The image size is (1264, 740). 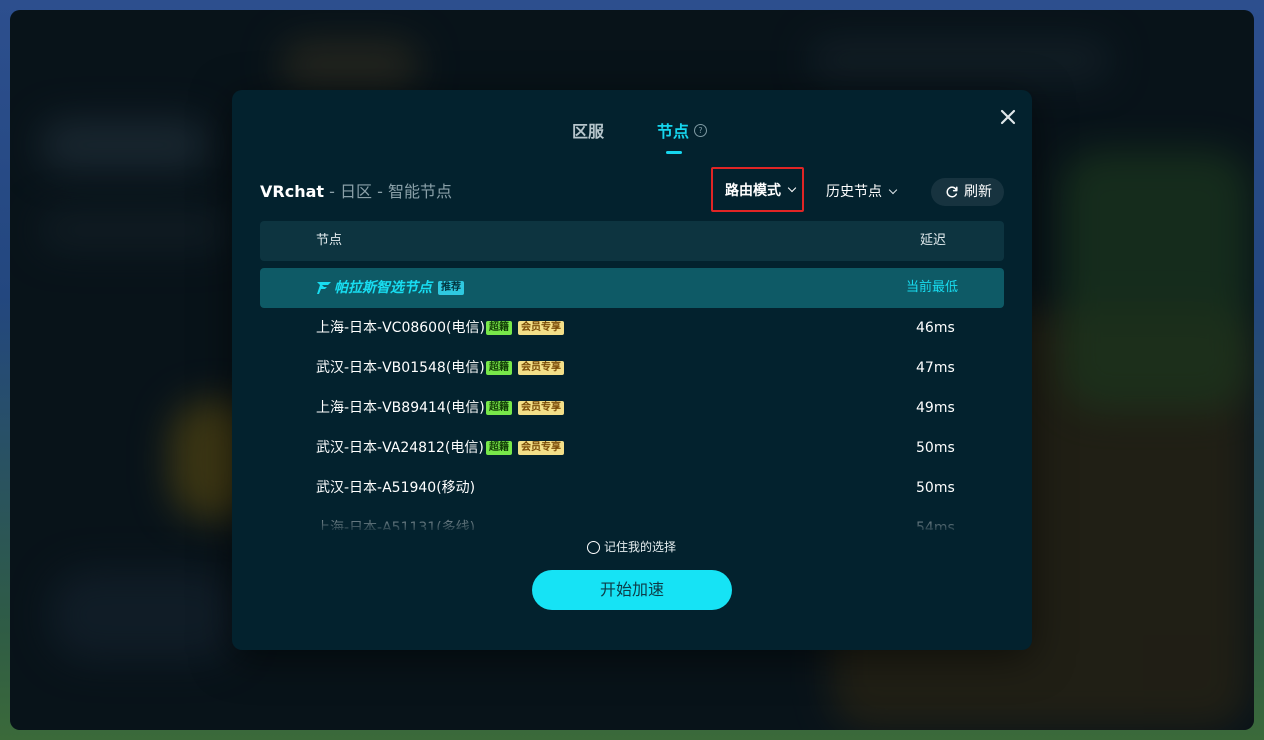 I want to click on refresh-button: 刷新, so click(x=967, y=192).